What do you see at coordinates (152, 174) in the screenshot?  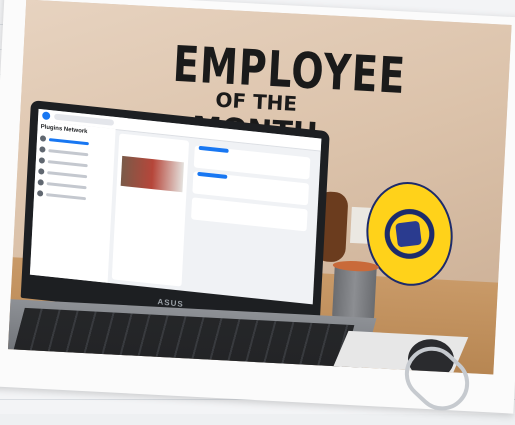 I see `post-image` at bounding box center [152, 174].